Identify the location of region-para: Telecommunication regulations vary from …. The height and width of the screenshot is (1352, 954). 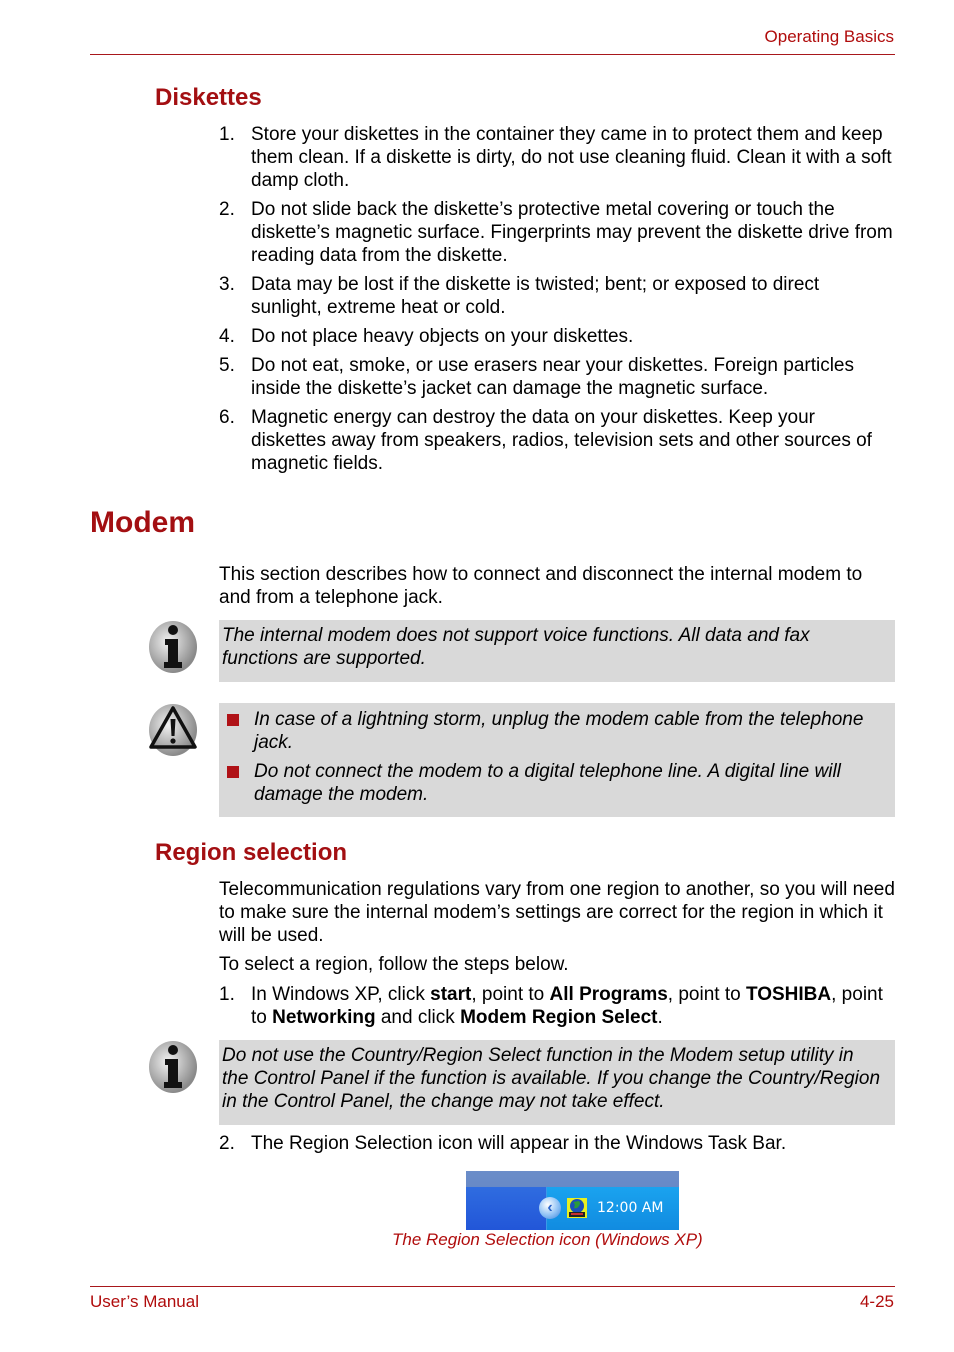
(557, 912).